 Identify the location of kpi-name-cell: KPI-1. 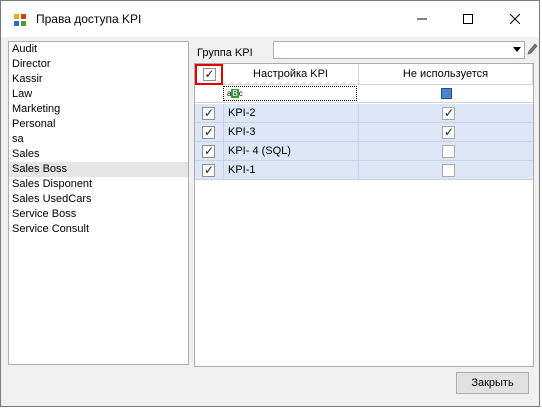
(291, 170).